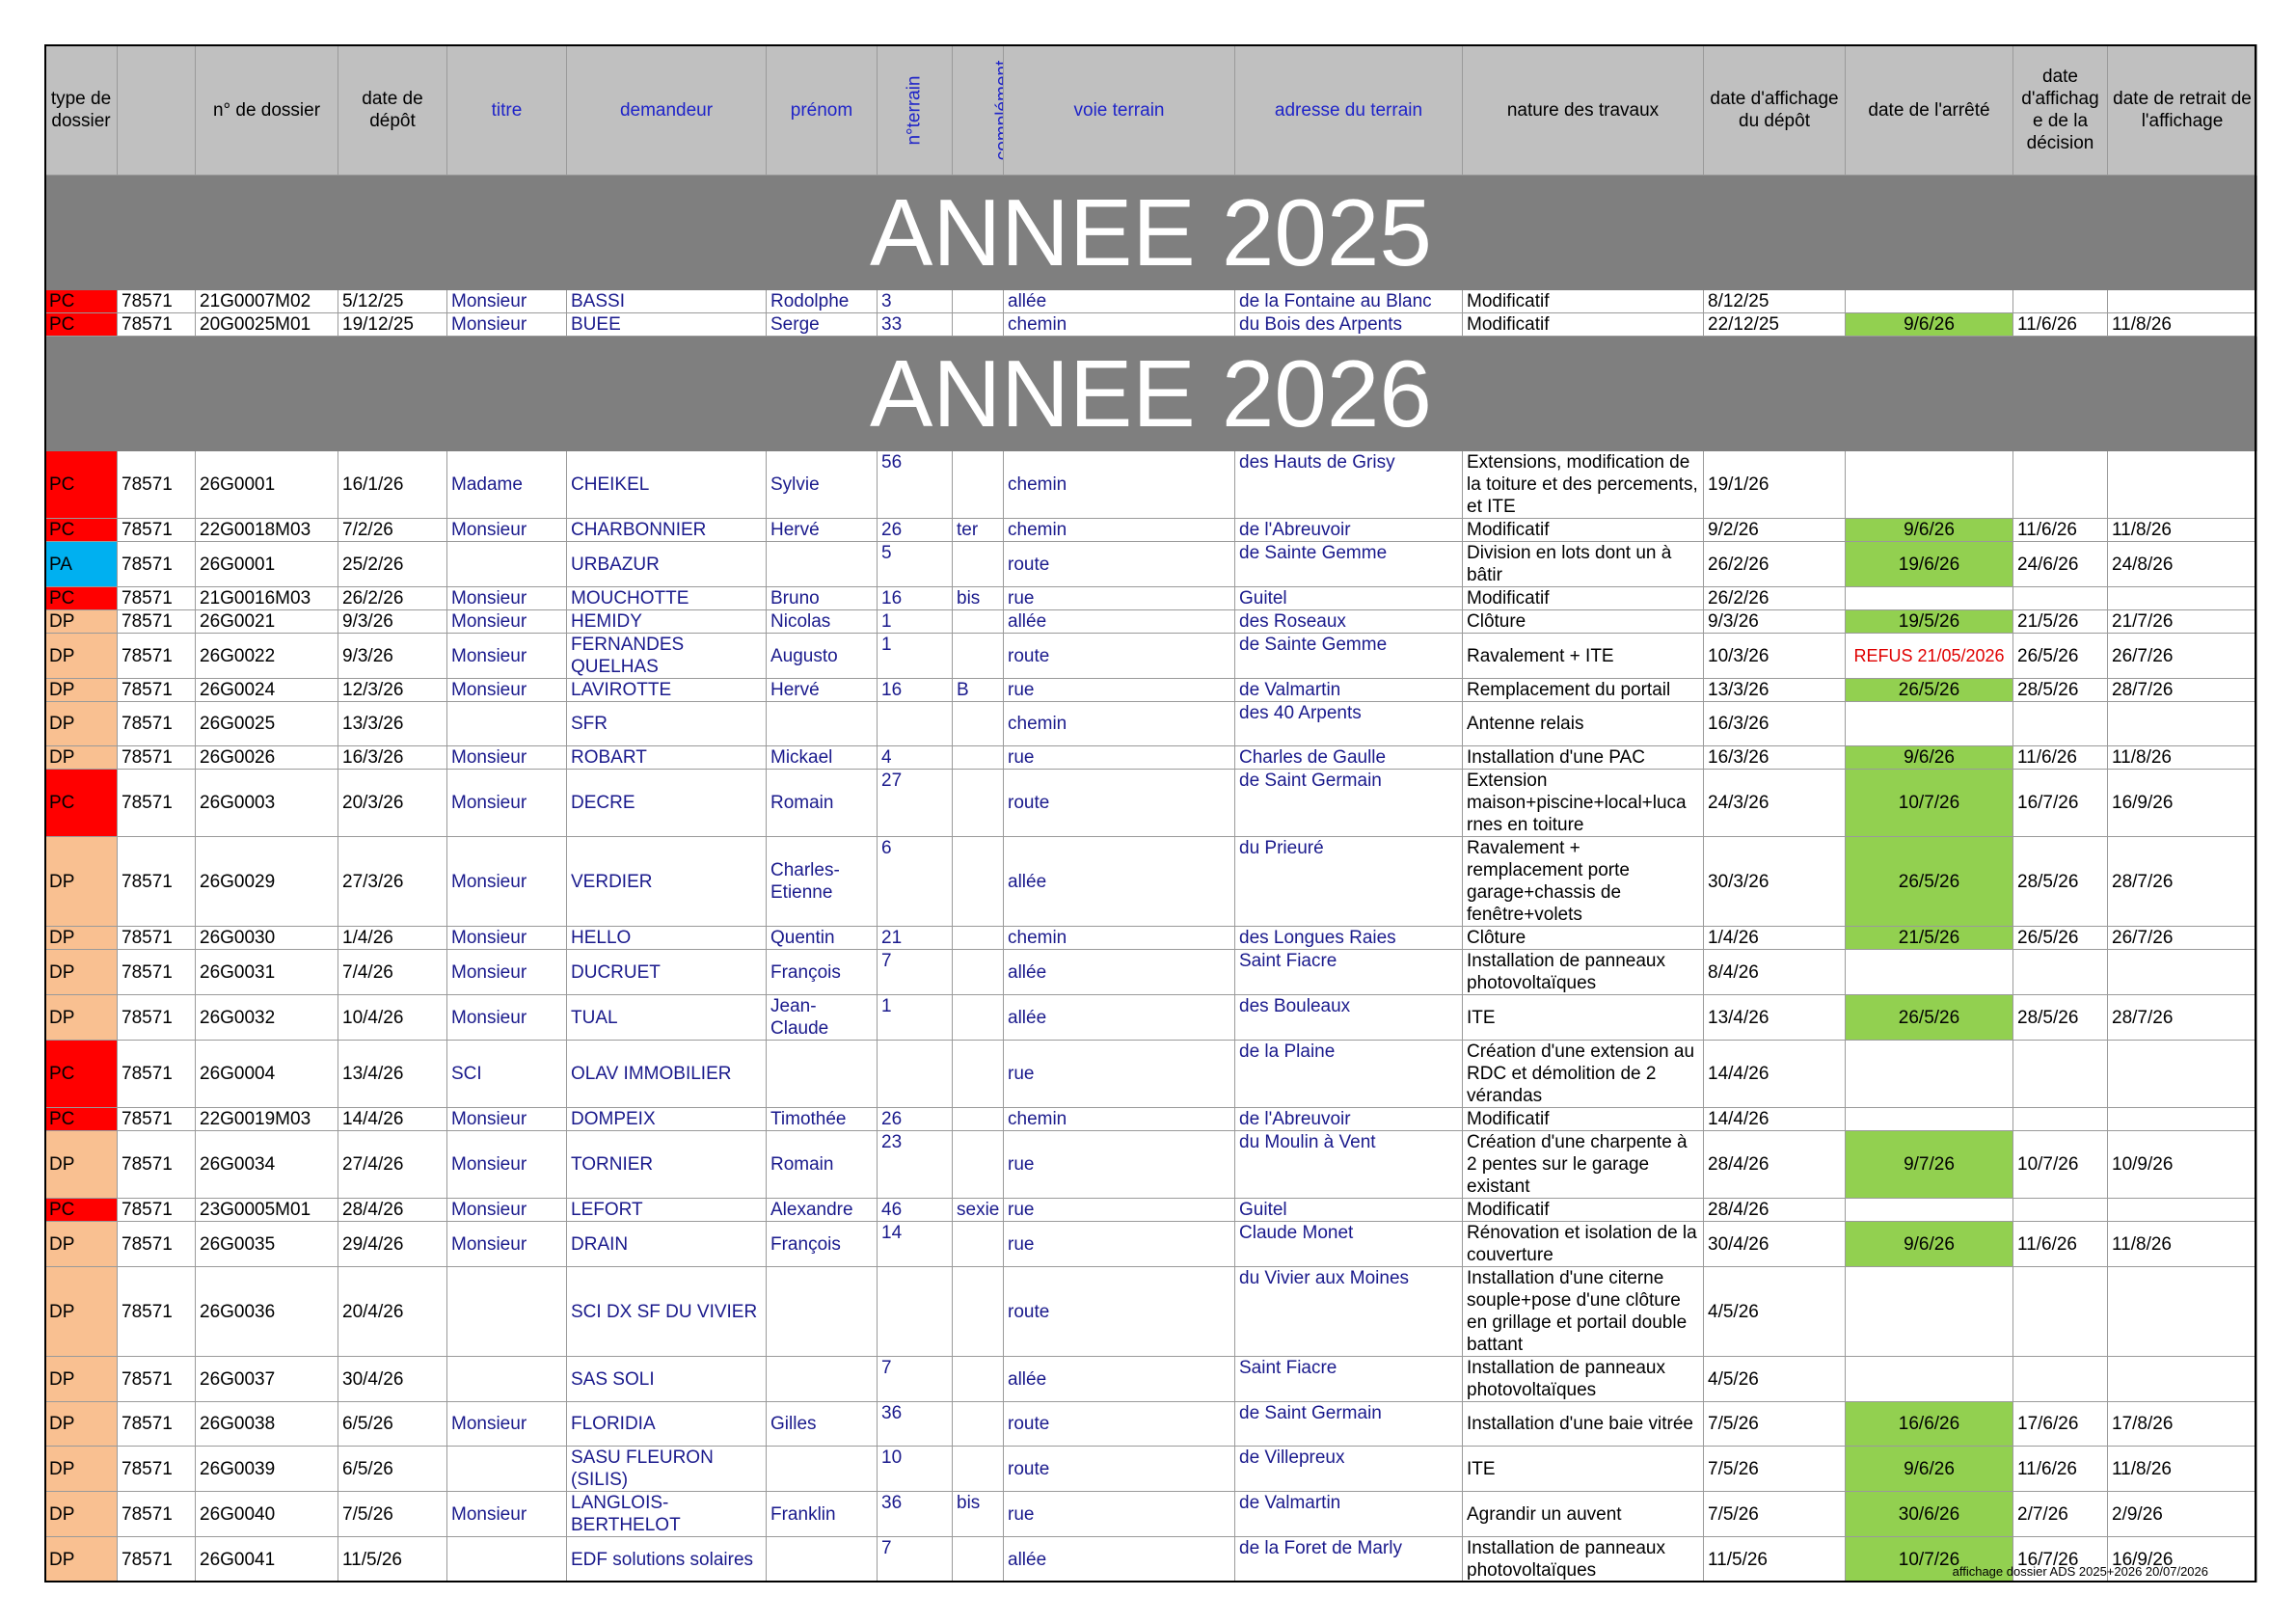 The height and width of the screenshot is (1623, 2296). What do you see at coordinates (666, 1244) in the screenshot?
I see `cell-demandeur: DRAIN` at bounding box center [666, 1244].